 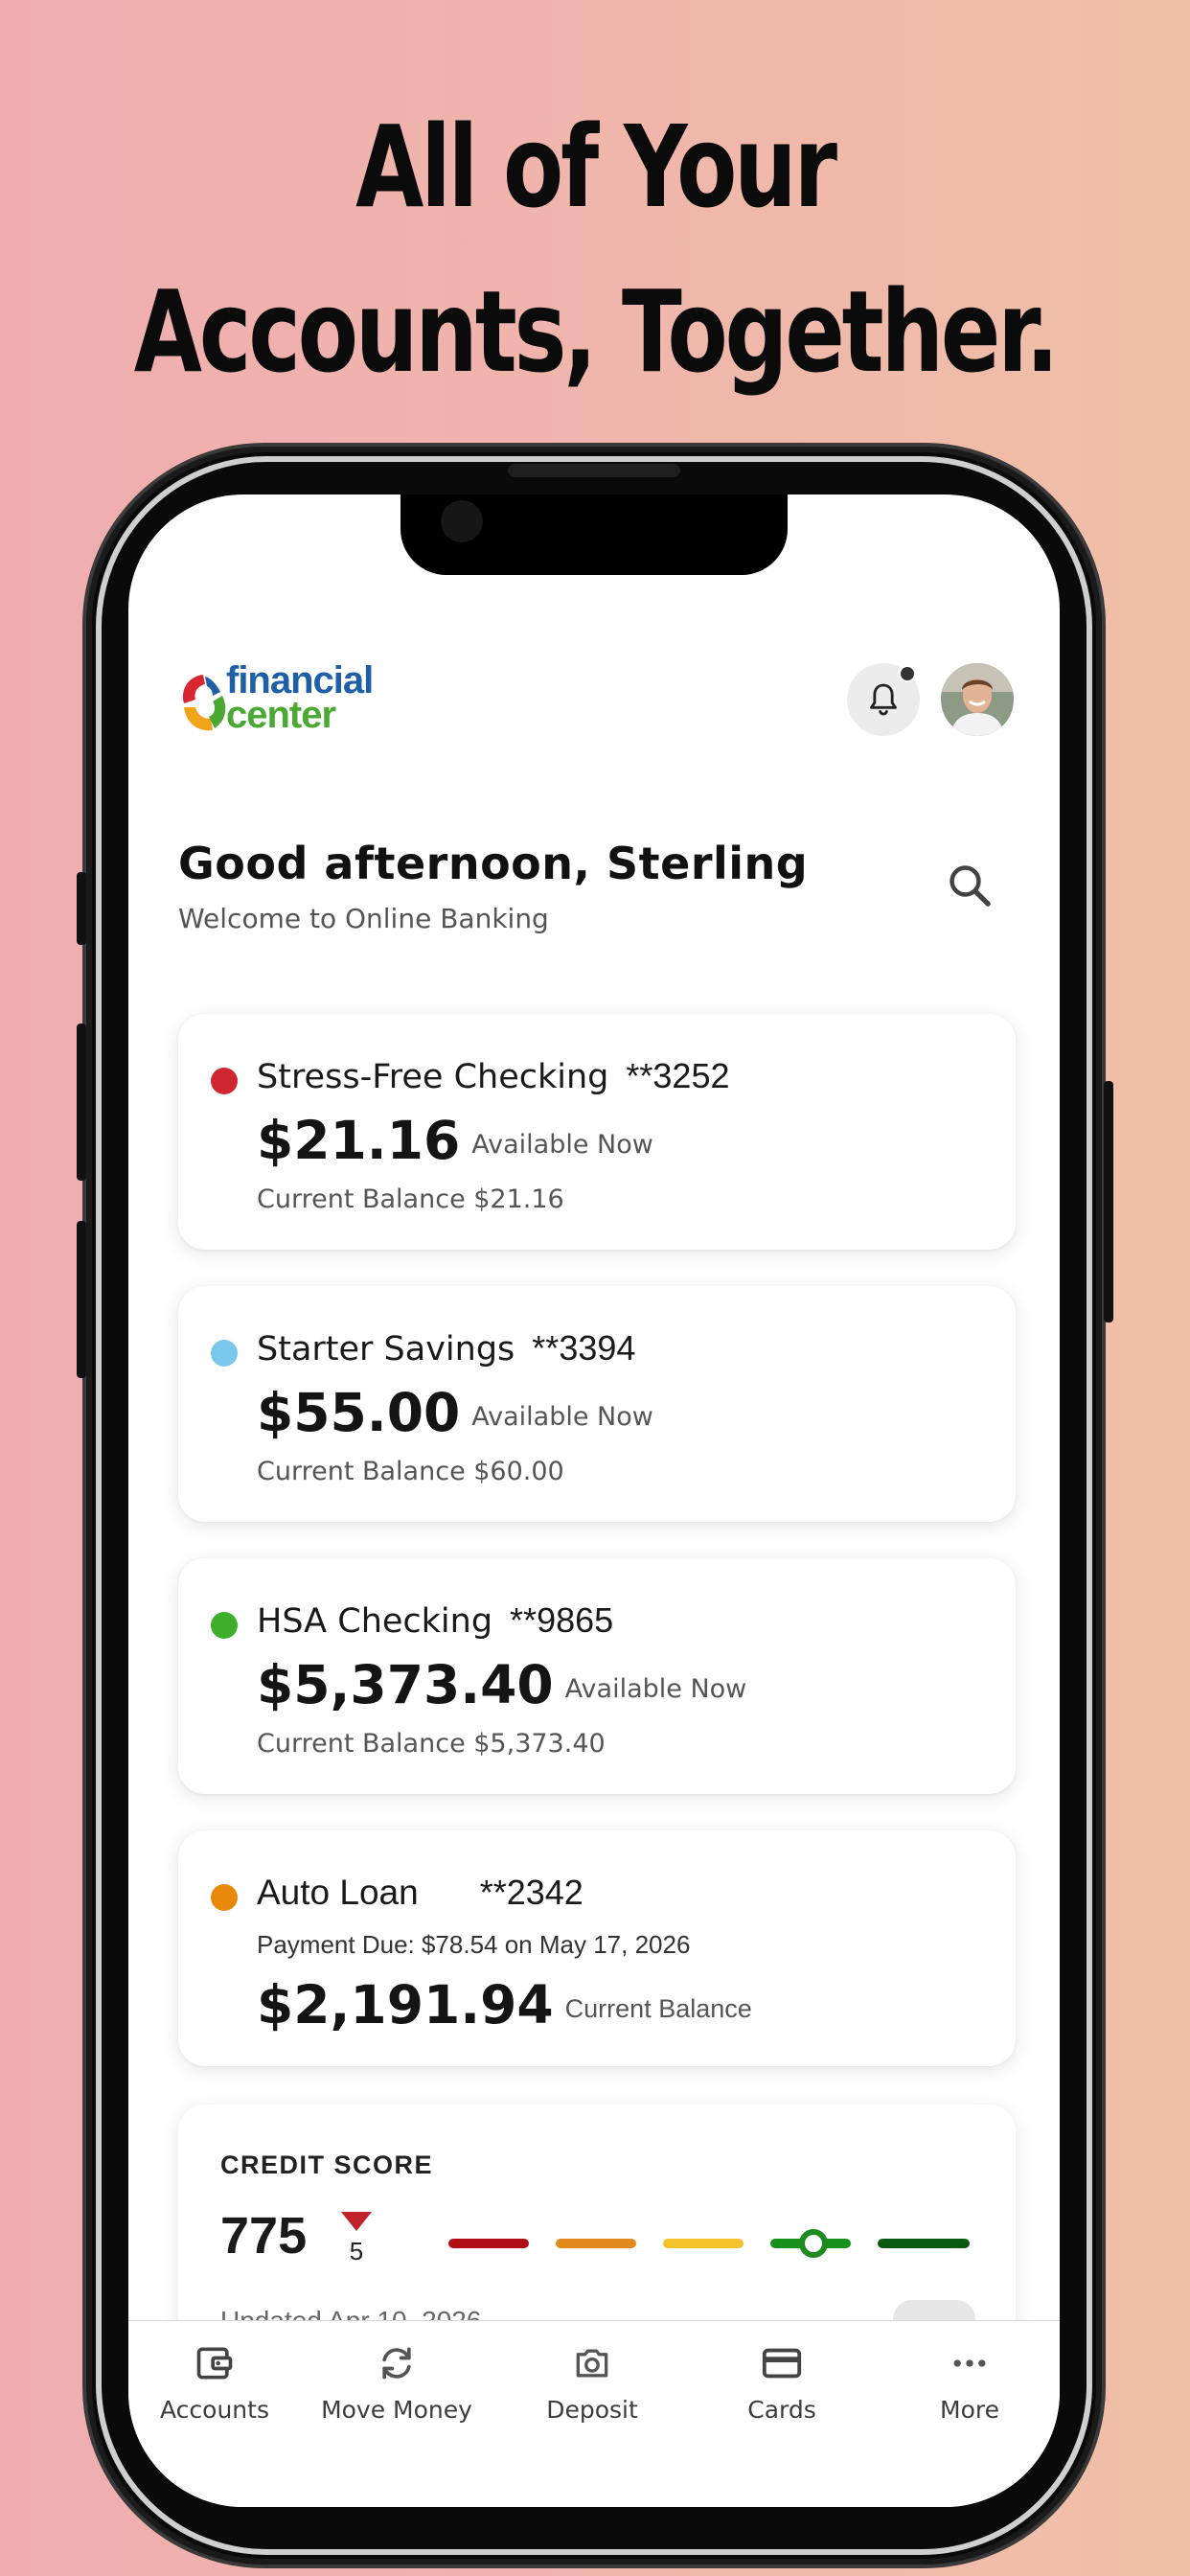 I want to click on phone-power-button, so click(x=1108, y=1201).